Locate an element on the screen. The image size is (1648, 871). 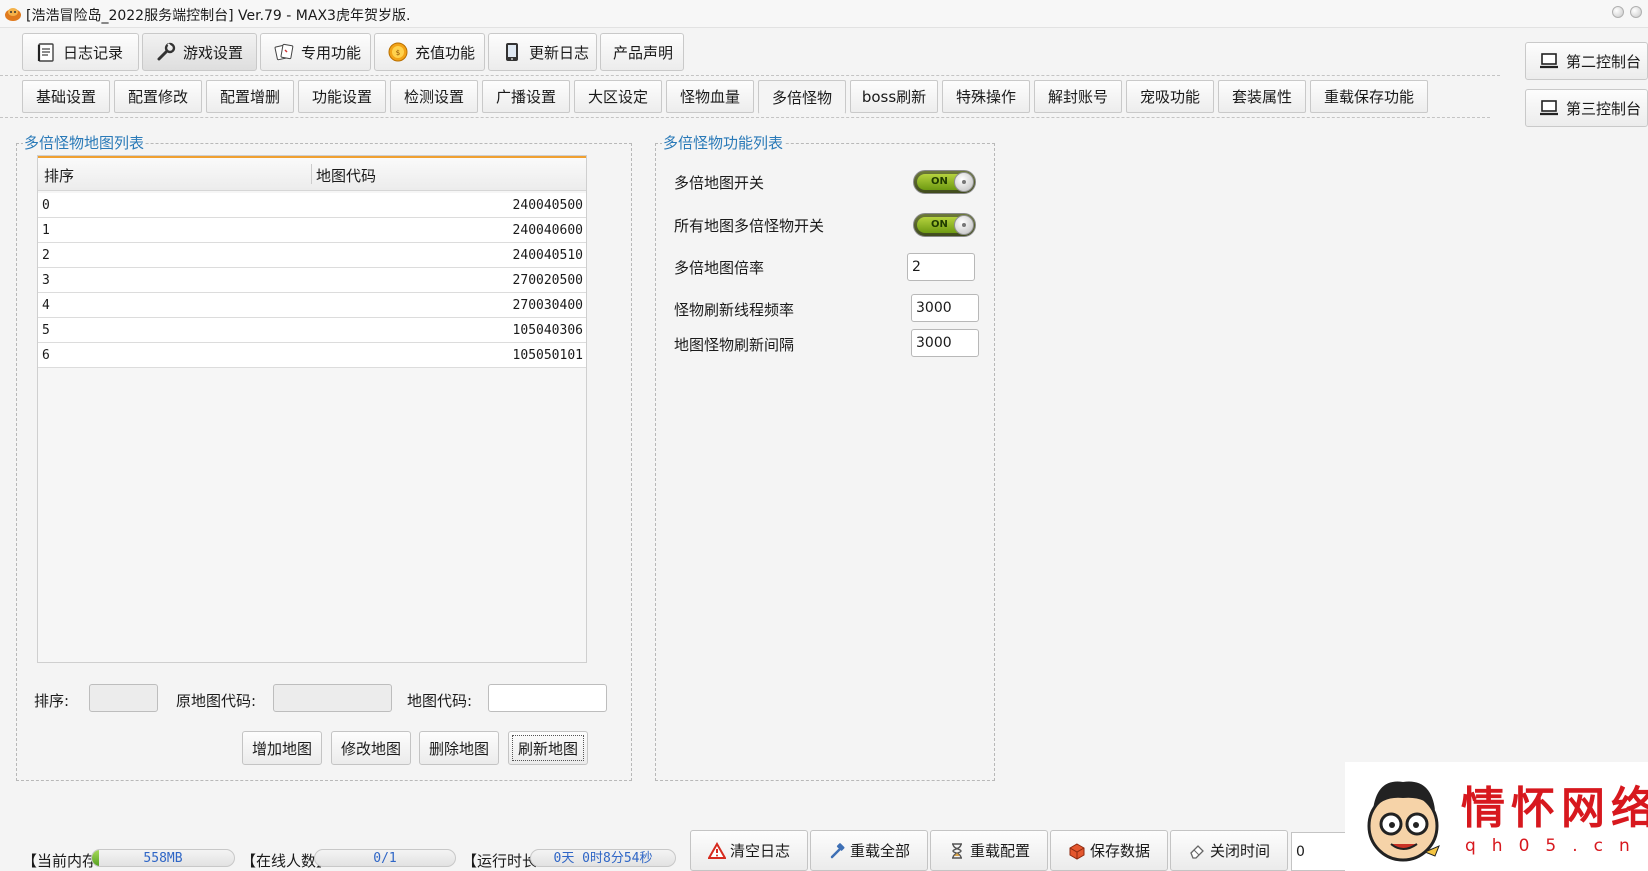
subtab-label: 重载保存功能 is located at coordinates (1368, 97).